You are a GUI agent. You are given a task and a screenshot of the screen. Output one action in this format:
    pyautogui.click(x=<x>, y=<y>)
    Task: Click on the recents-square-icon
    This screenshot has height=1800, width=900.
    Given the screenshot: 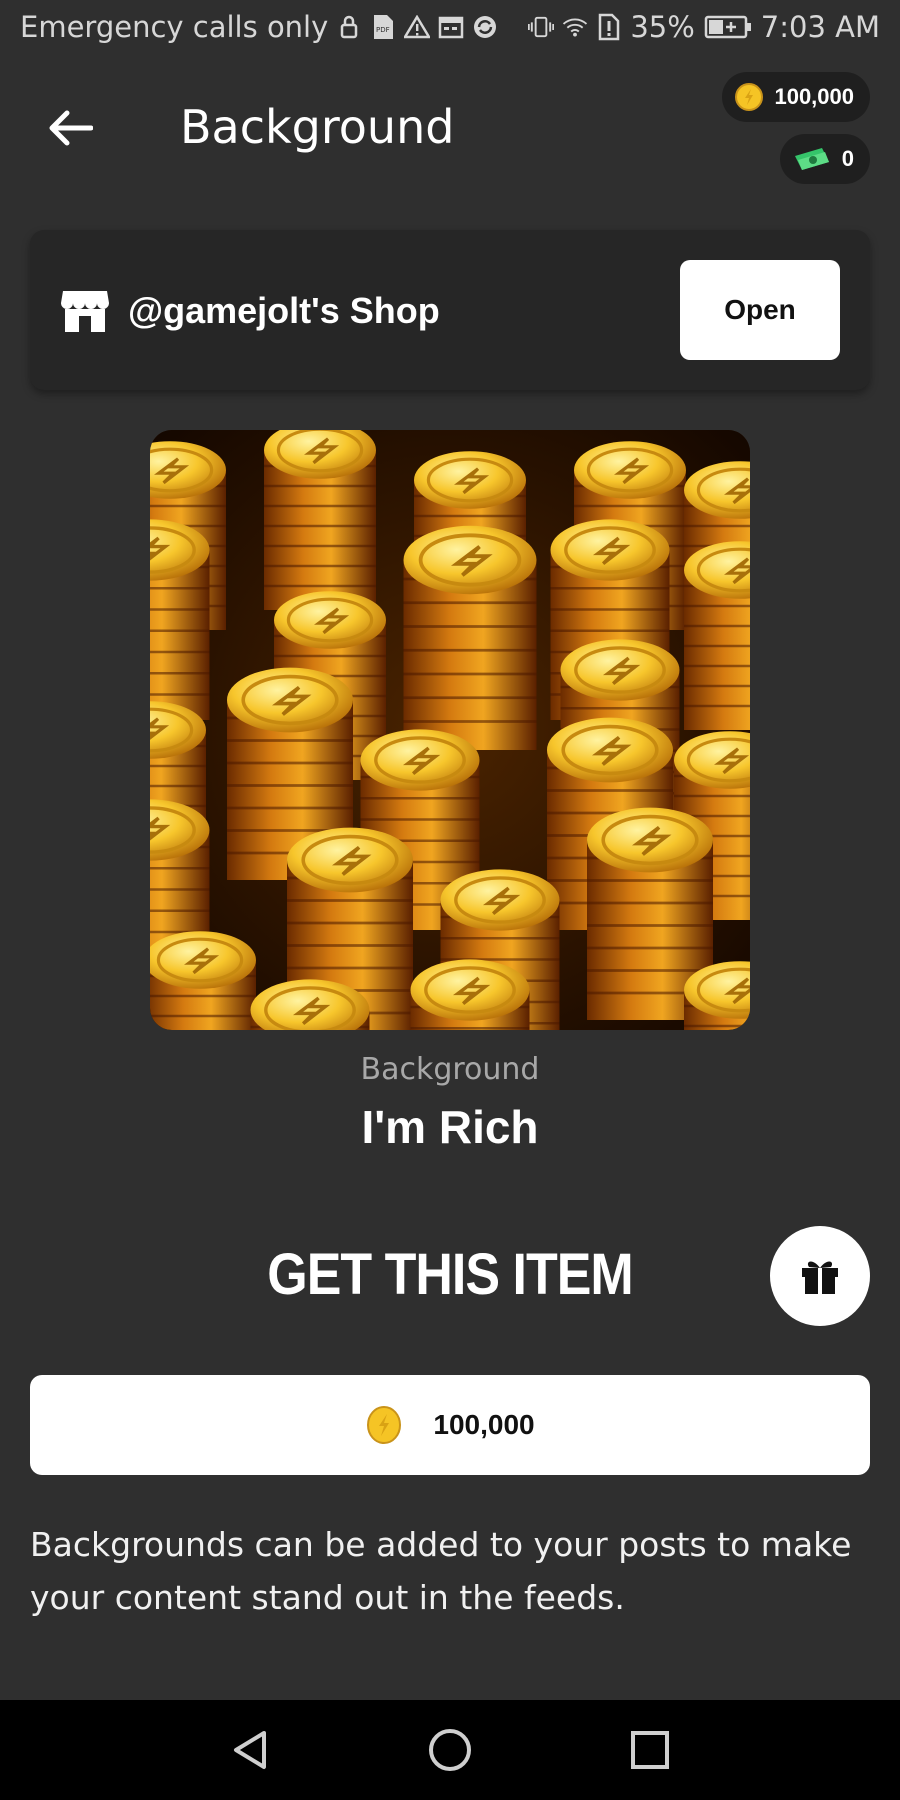 What is the action you would take?
    pyautogui.click(x=650, y=1750)
    